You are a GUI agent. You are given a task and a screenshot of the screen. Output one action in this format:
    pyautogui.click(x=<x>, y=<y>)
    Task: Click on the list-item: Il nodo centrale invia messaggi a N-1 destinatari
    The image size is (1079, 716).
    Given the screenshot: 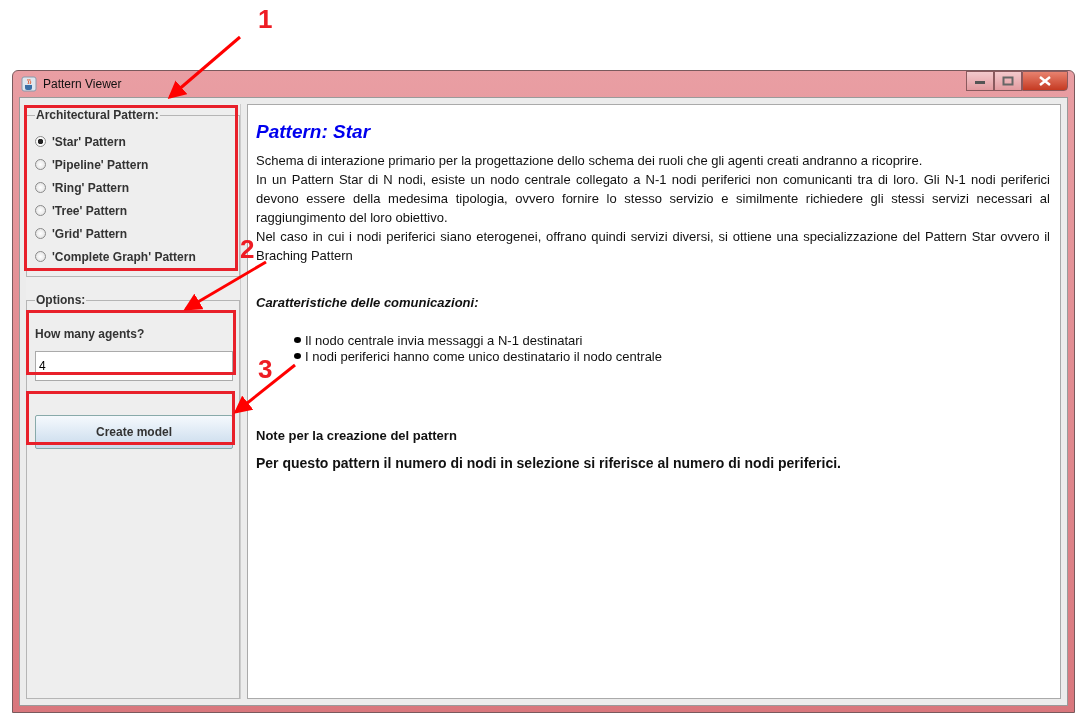 What is the action you would take?
    pyautogui.click(x=444, y=340)
    